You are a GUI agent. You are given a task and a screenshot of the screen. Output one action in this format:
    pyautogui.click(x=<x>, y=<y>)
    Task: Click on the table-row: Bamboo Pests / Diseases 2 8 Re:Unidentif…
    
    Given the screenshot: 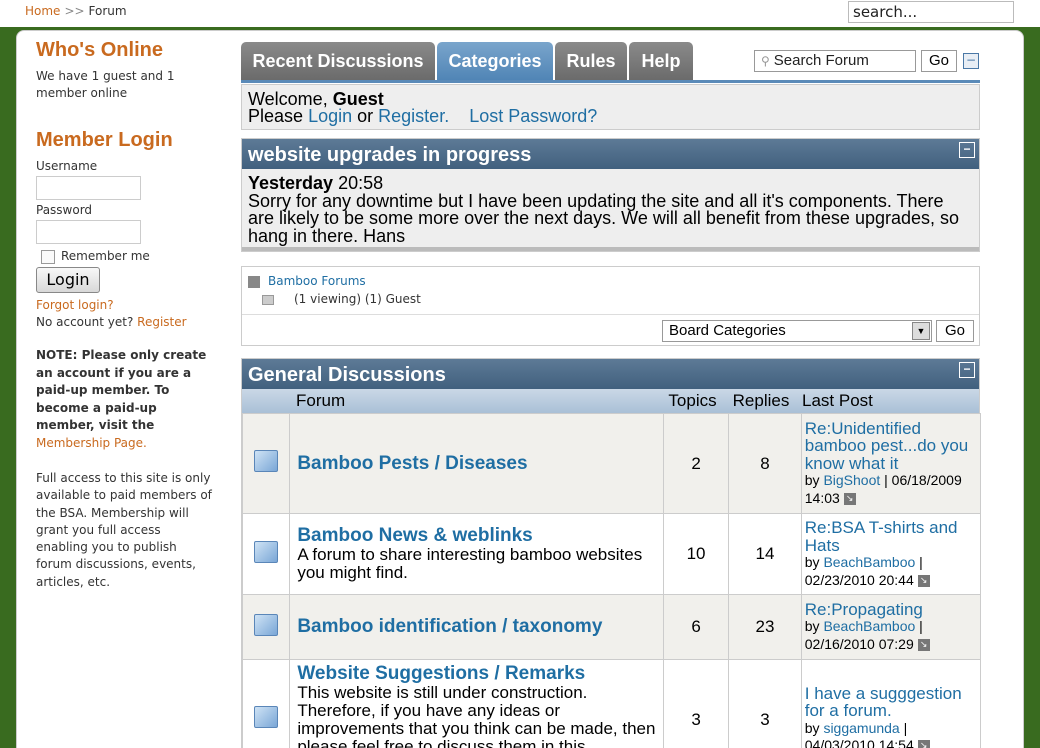 What is the action you would take?
    pyautogui.click(x=611, y=463)
    